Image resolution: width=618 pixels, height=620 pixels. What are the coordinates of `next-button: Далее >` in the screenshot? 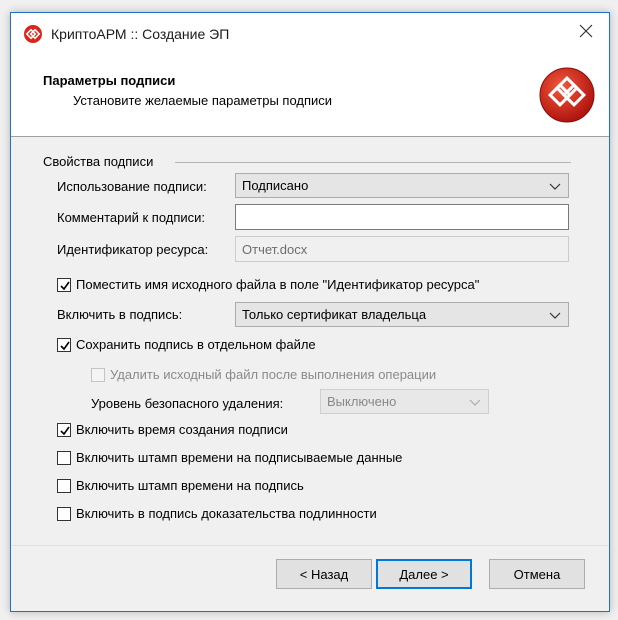 It's located at (424, 574).